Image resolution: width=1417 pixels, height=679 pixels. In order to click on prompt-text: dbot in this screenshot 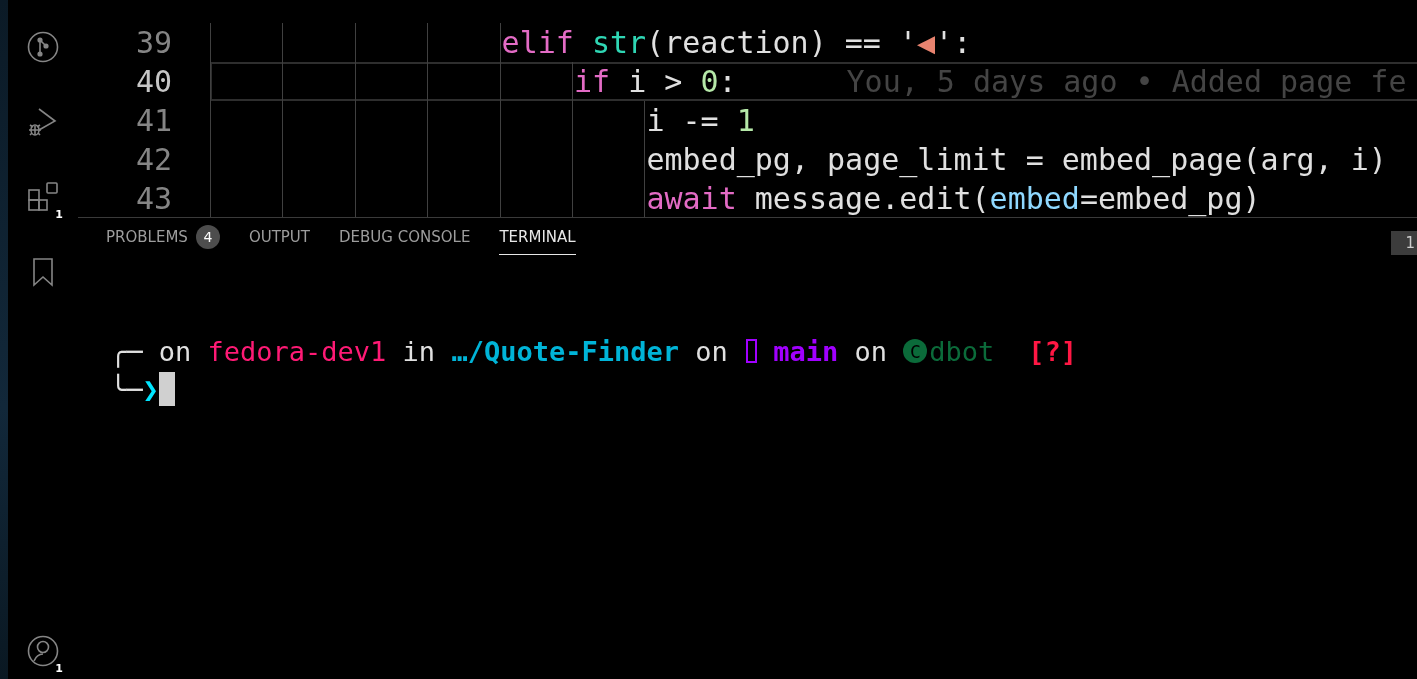, I will do `click(962, 351)`.